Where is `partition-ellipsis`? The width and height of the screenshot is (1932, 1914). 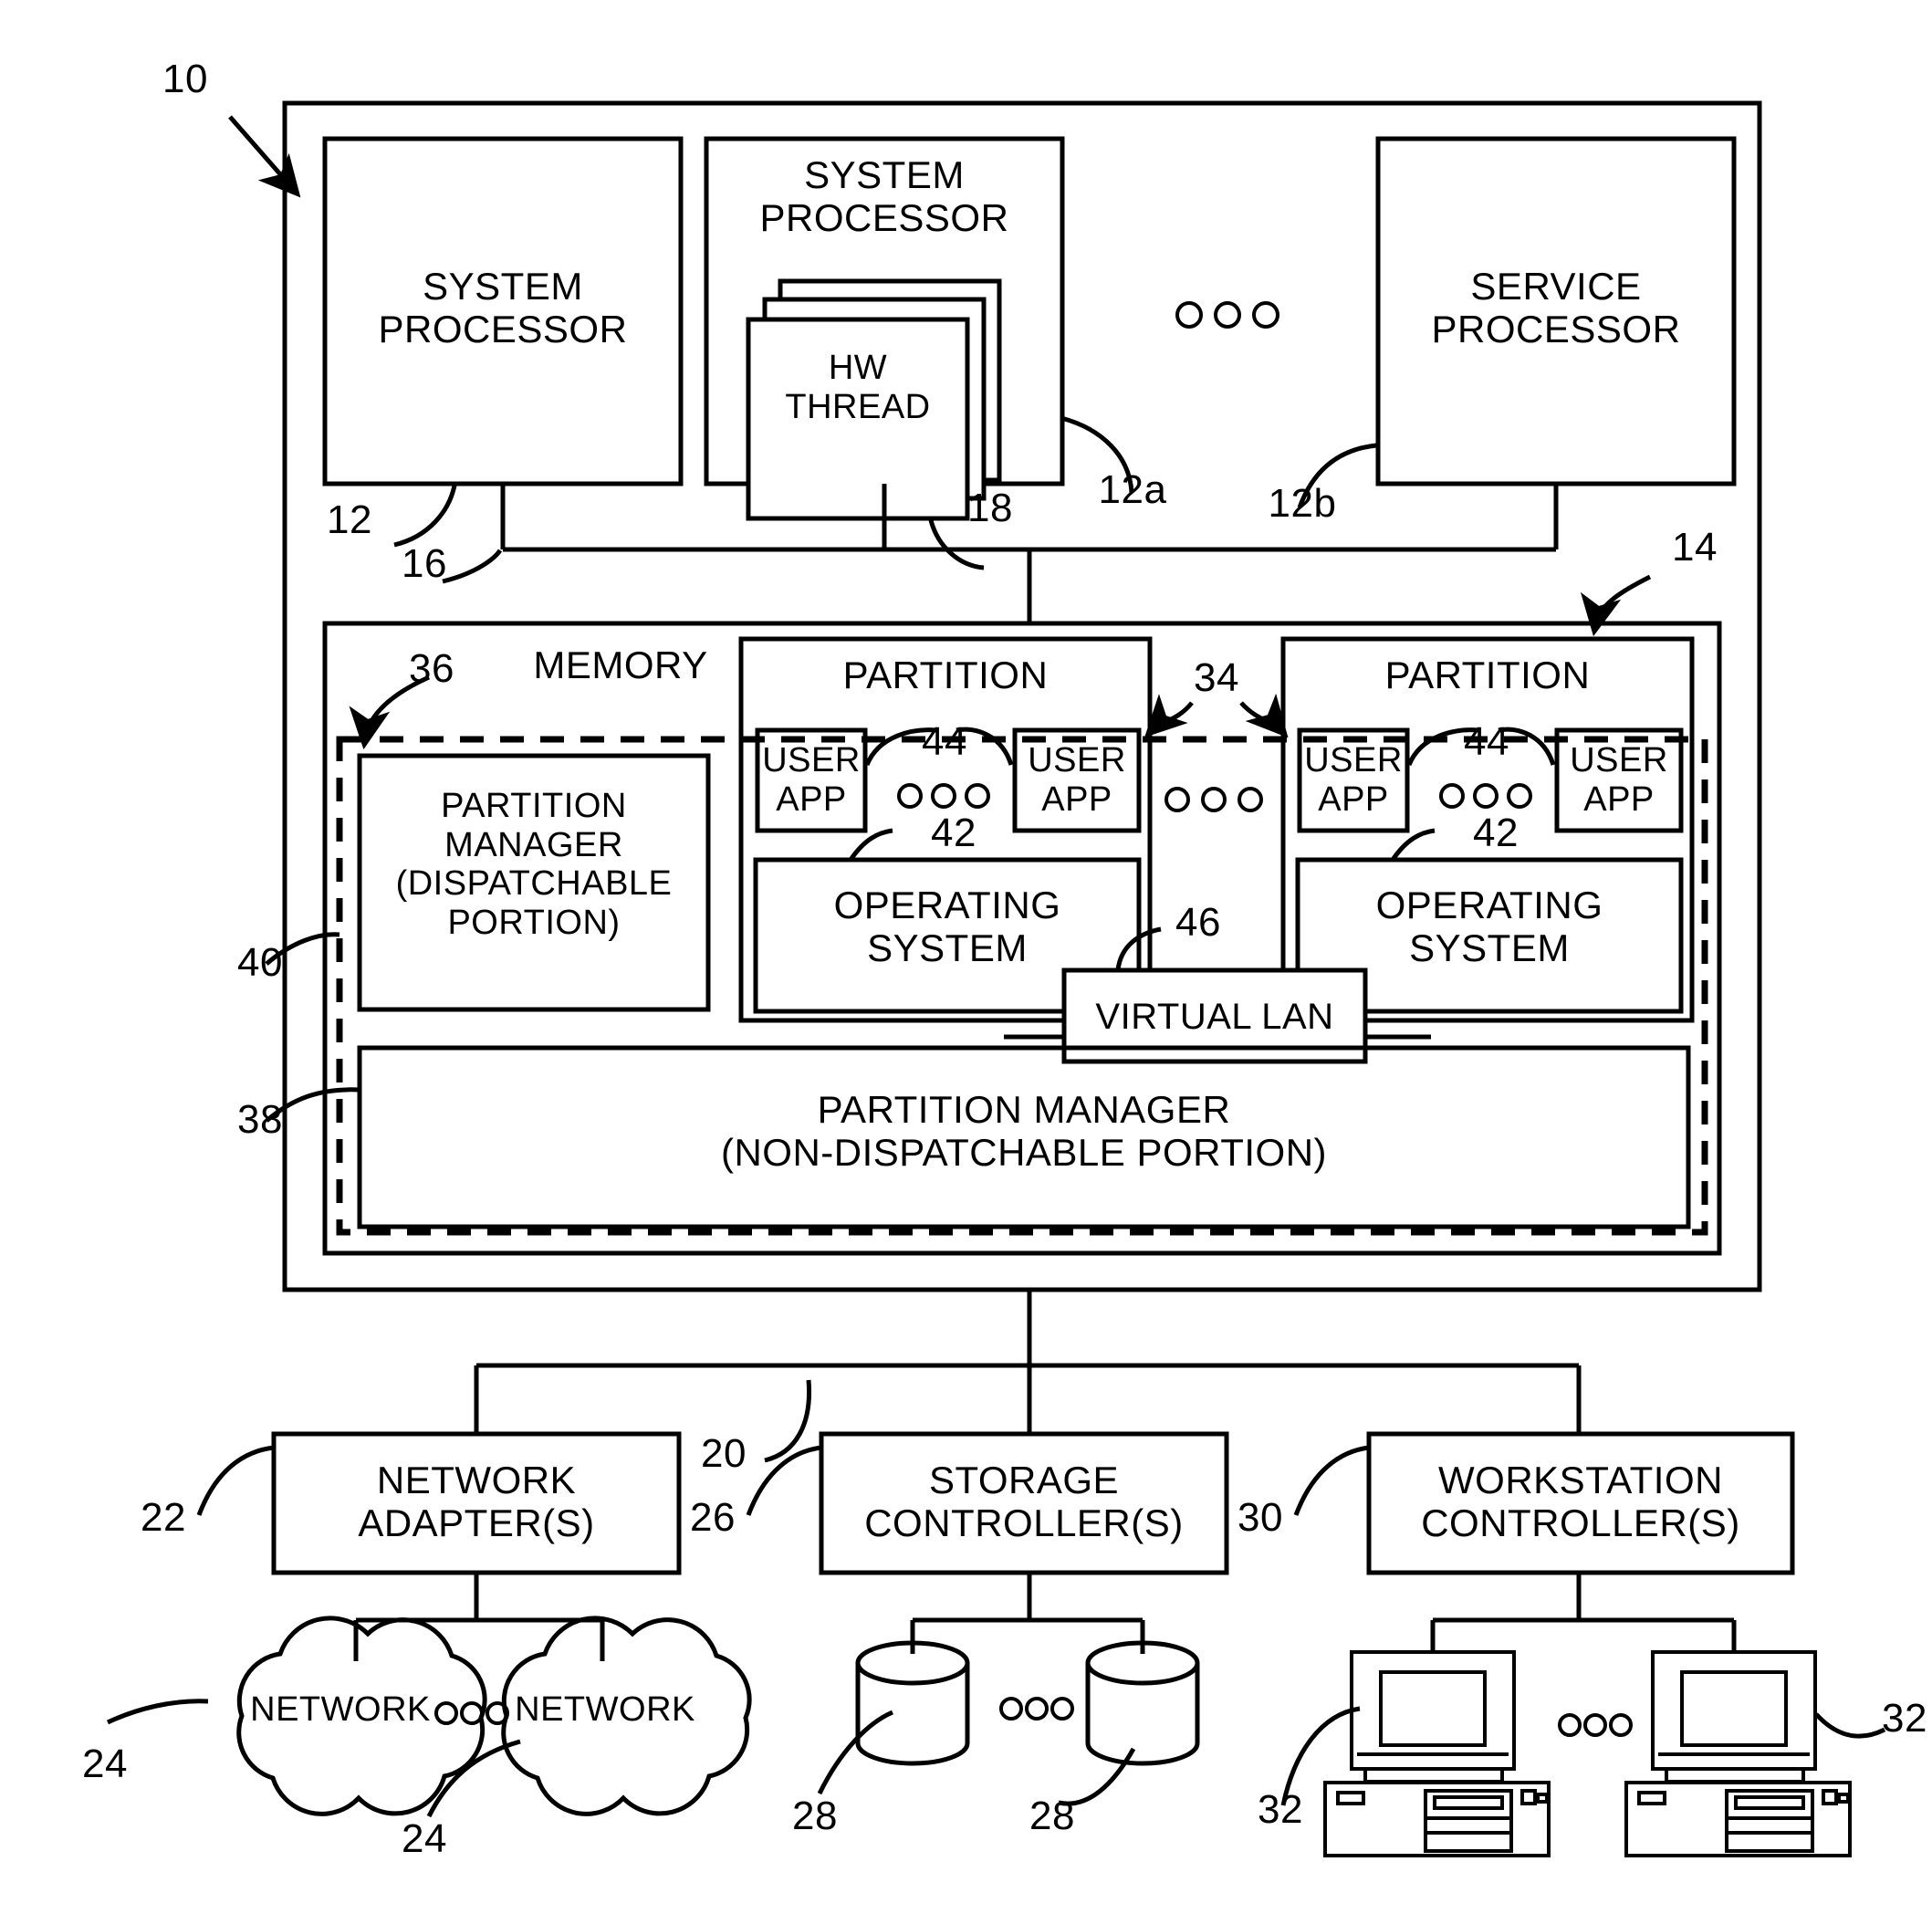
partition-ellipsis is located at coordinates (1213, 799).